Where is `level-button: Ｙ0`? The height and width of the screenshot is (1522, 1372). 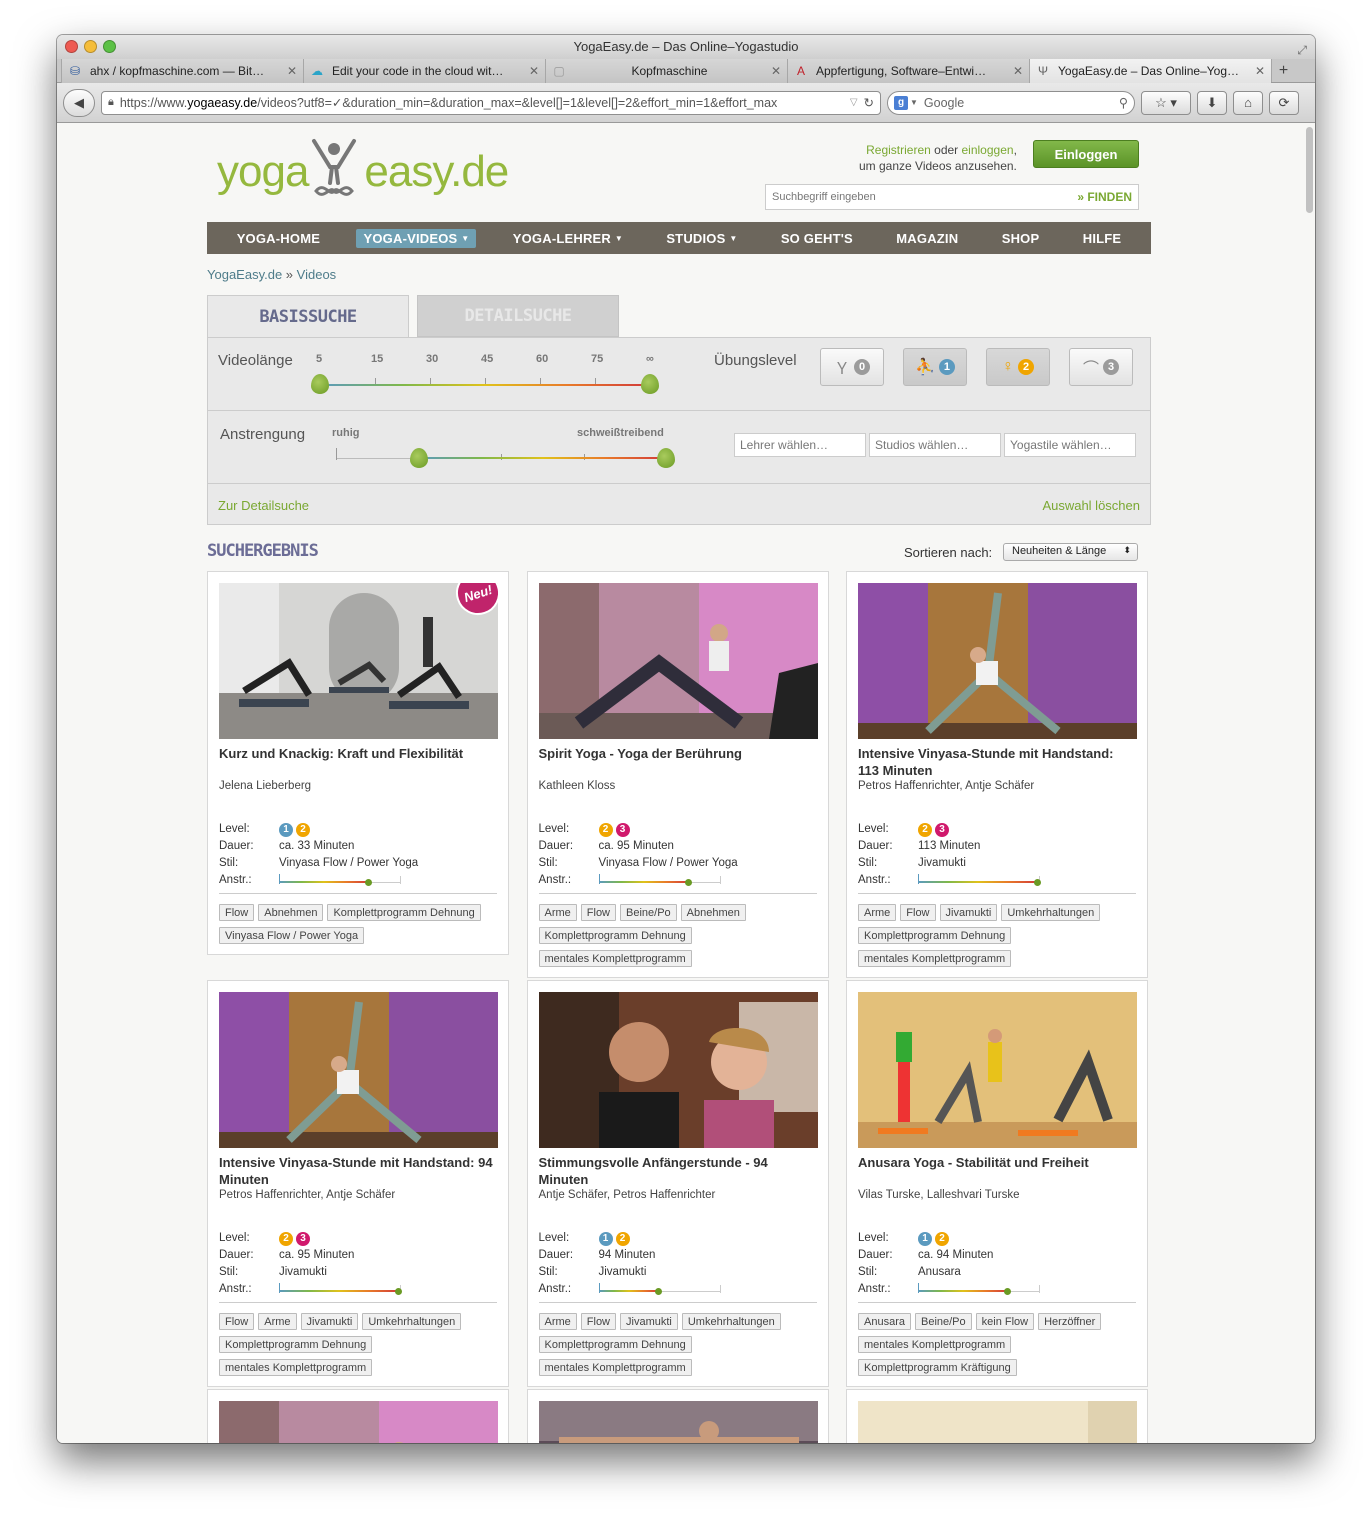
level-button: Ｙ0 is located at coordinates (852, 367).